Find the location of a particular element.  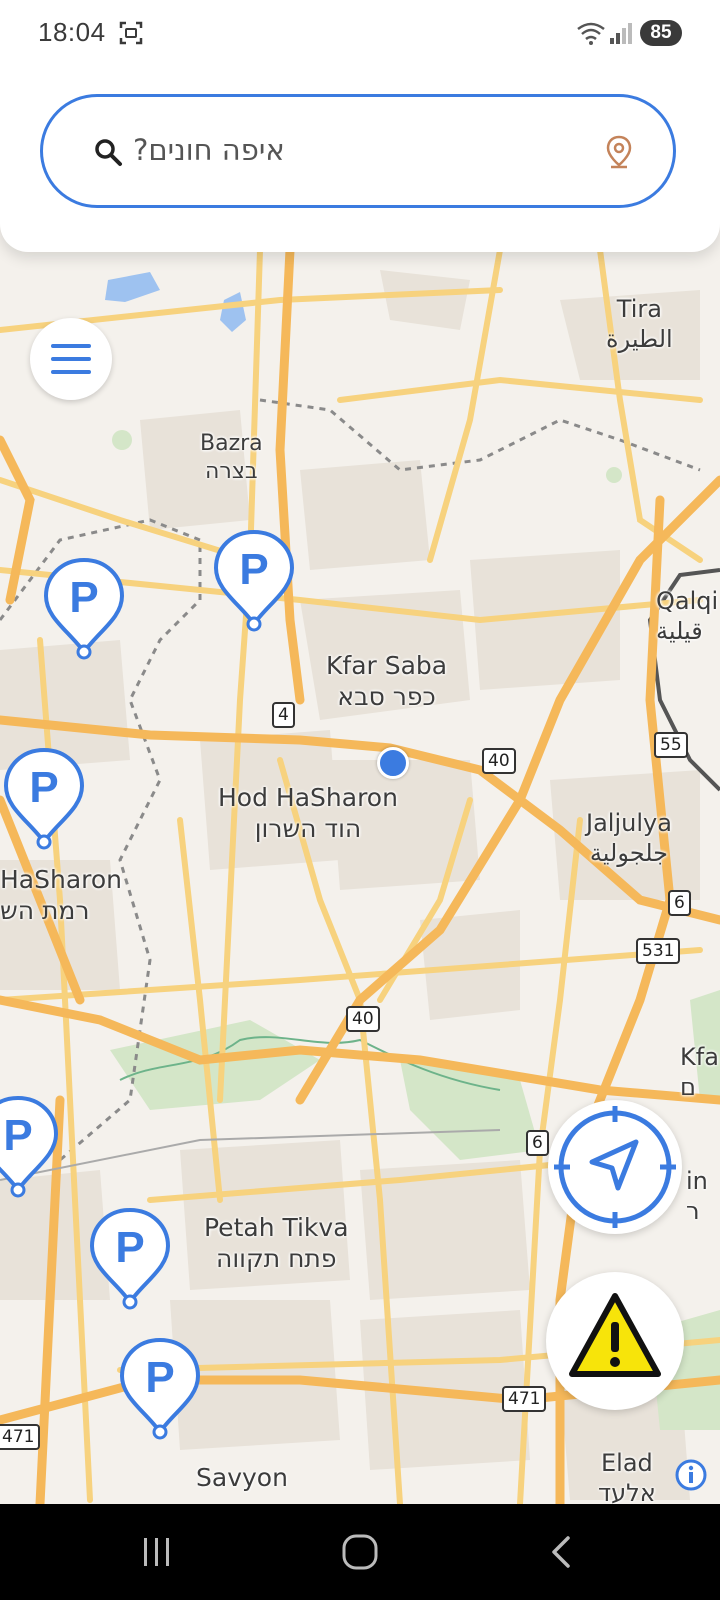

wifi-icon is located at coordinates (591, 35).